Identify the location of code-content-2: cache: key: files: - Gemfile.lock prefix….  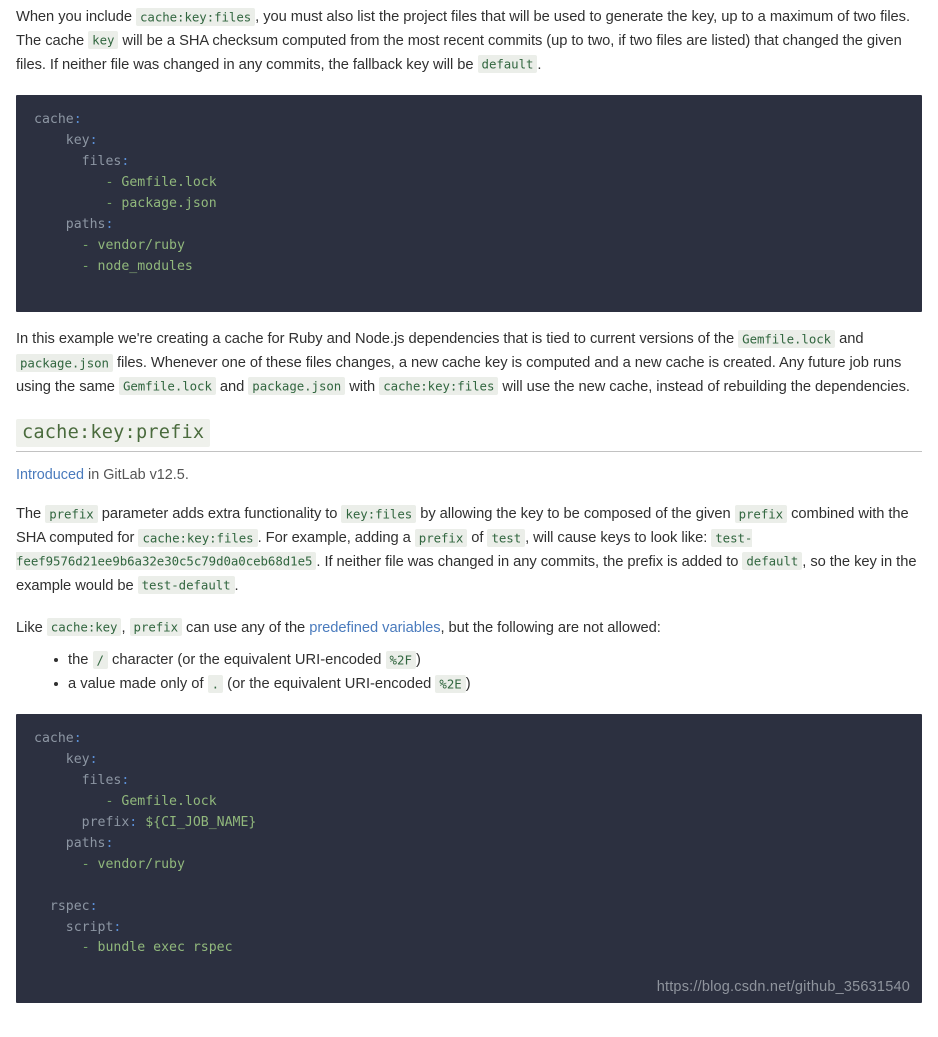
(145, 843).